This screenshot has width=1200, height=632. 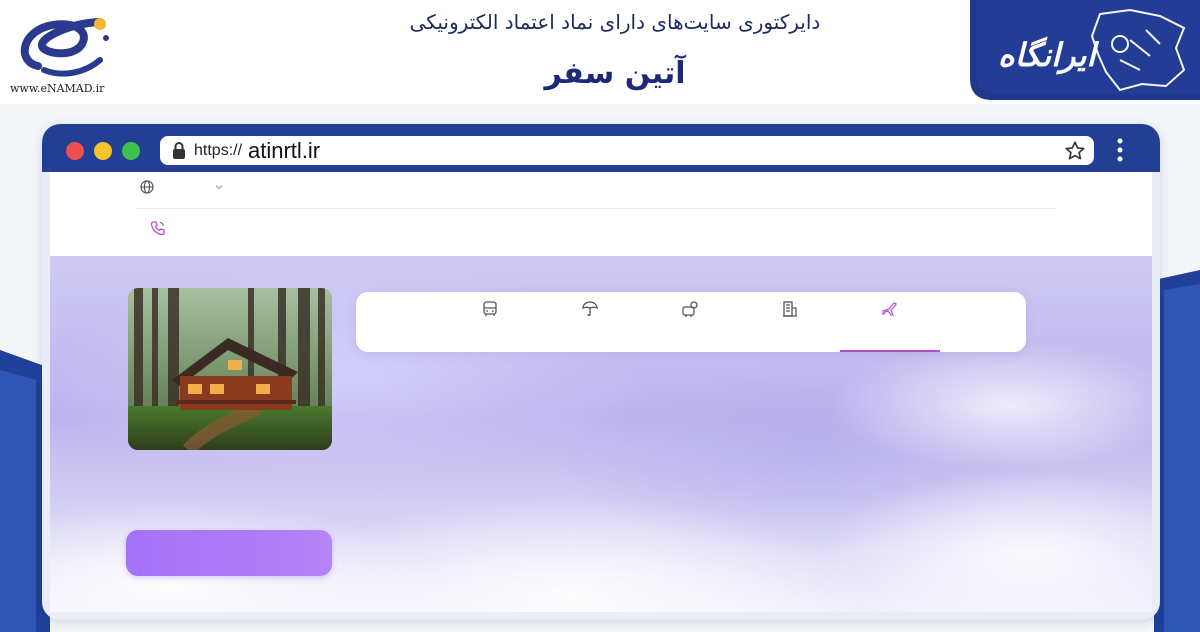 I want to click on browser-toolbar: https:// atinrtl.ir, so click(x=601, y=148).